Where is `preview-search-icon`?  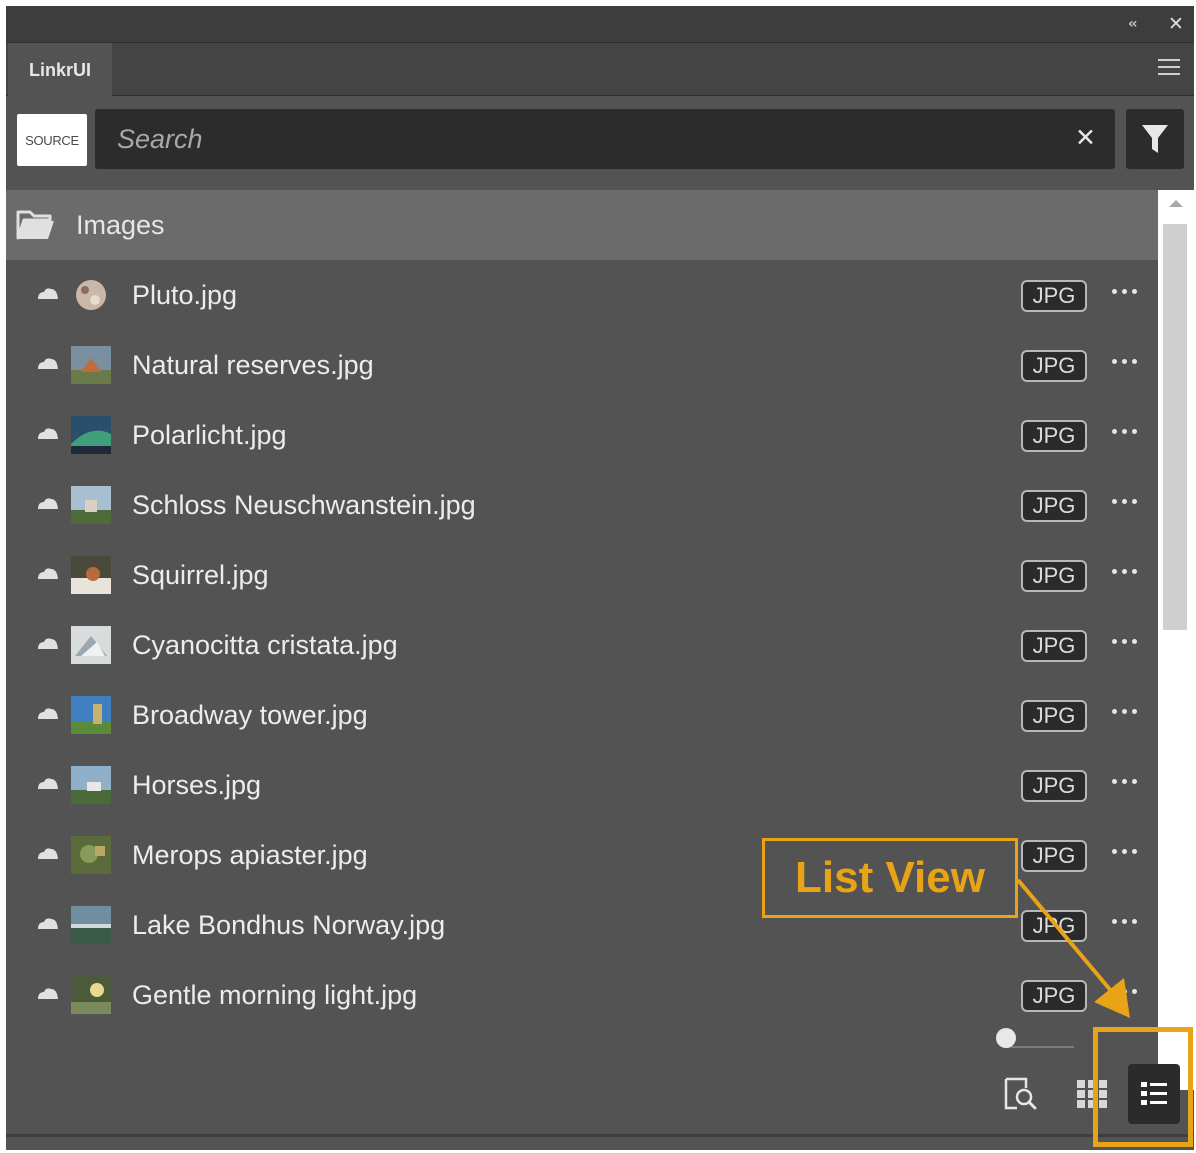
preview-search-icon is located at coordinates (1020, 1093).